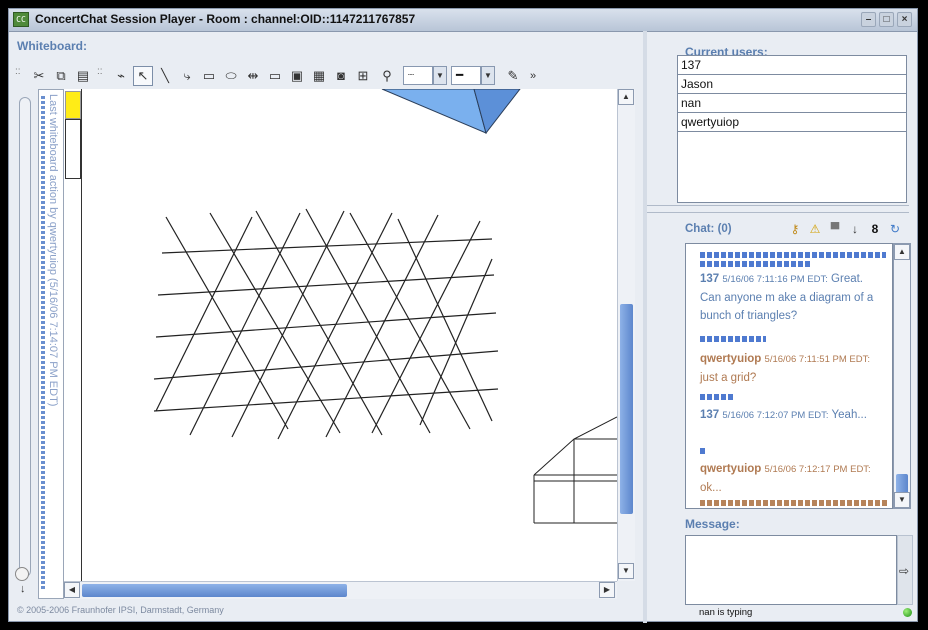 Image resolution: width=928 pixels, height=630 pixels. I want to click on canvas-horizontal-scrollbar: ◀ ▶, so click(340, 590).